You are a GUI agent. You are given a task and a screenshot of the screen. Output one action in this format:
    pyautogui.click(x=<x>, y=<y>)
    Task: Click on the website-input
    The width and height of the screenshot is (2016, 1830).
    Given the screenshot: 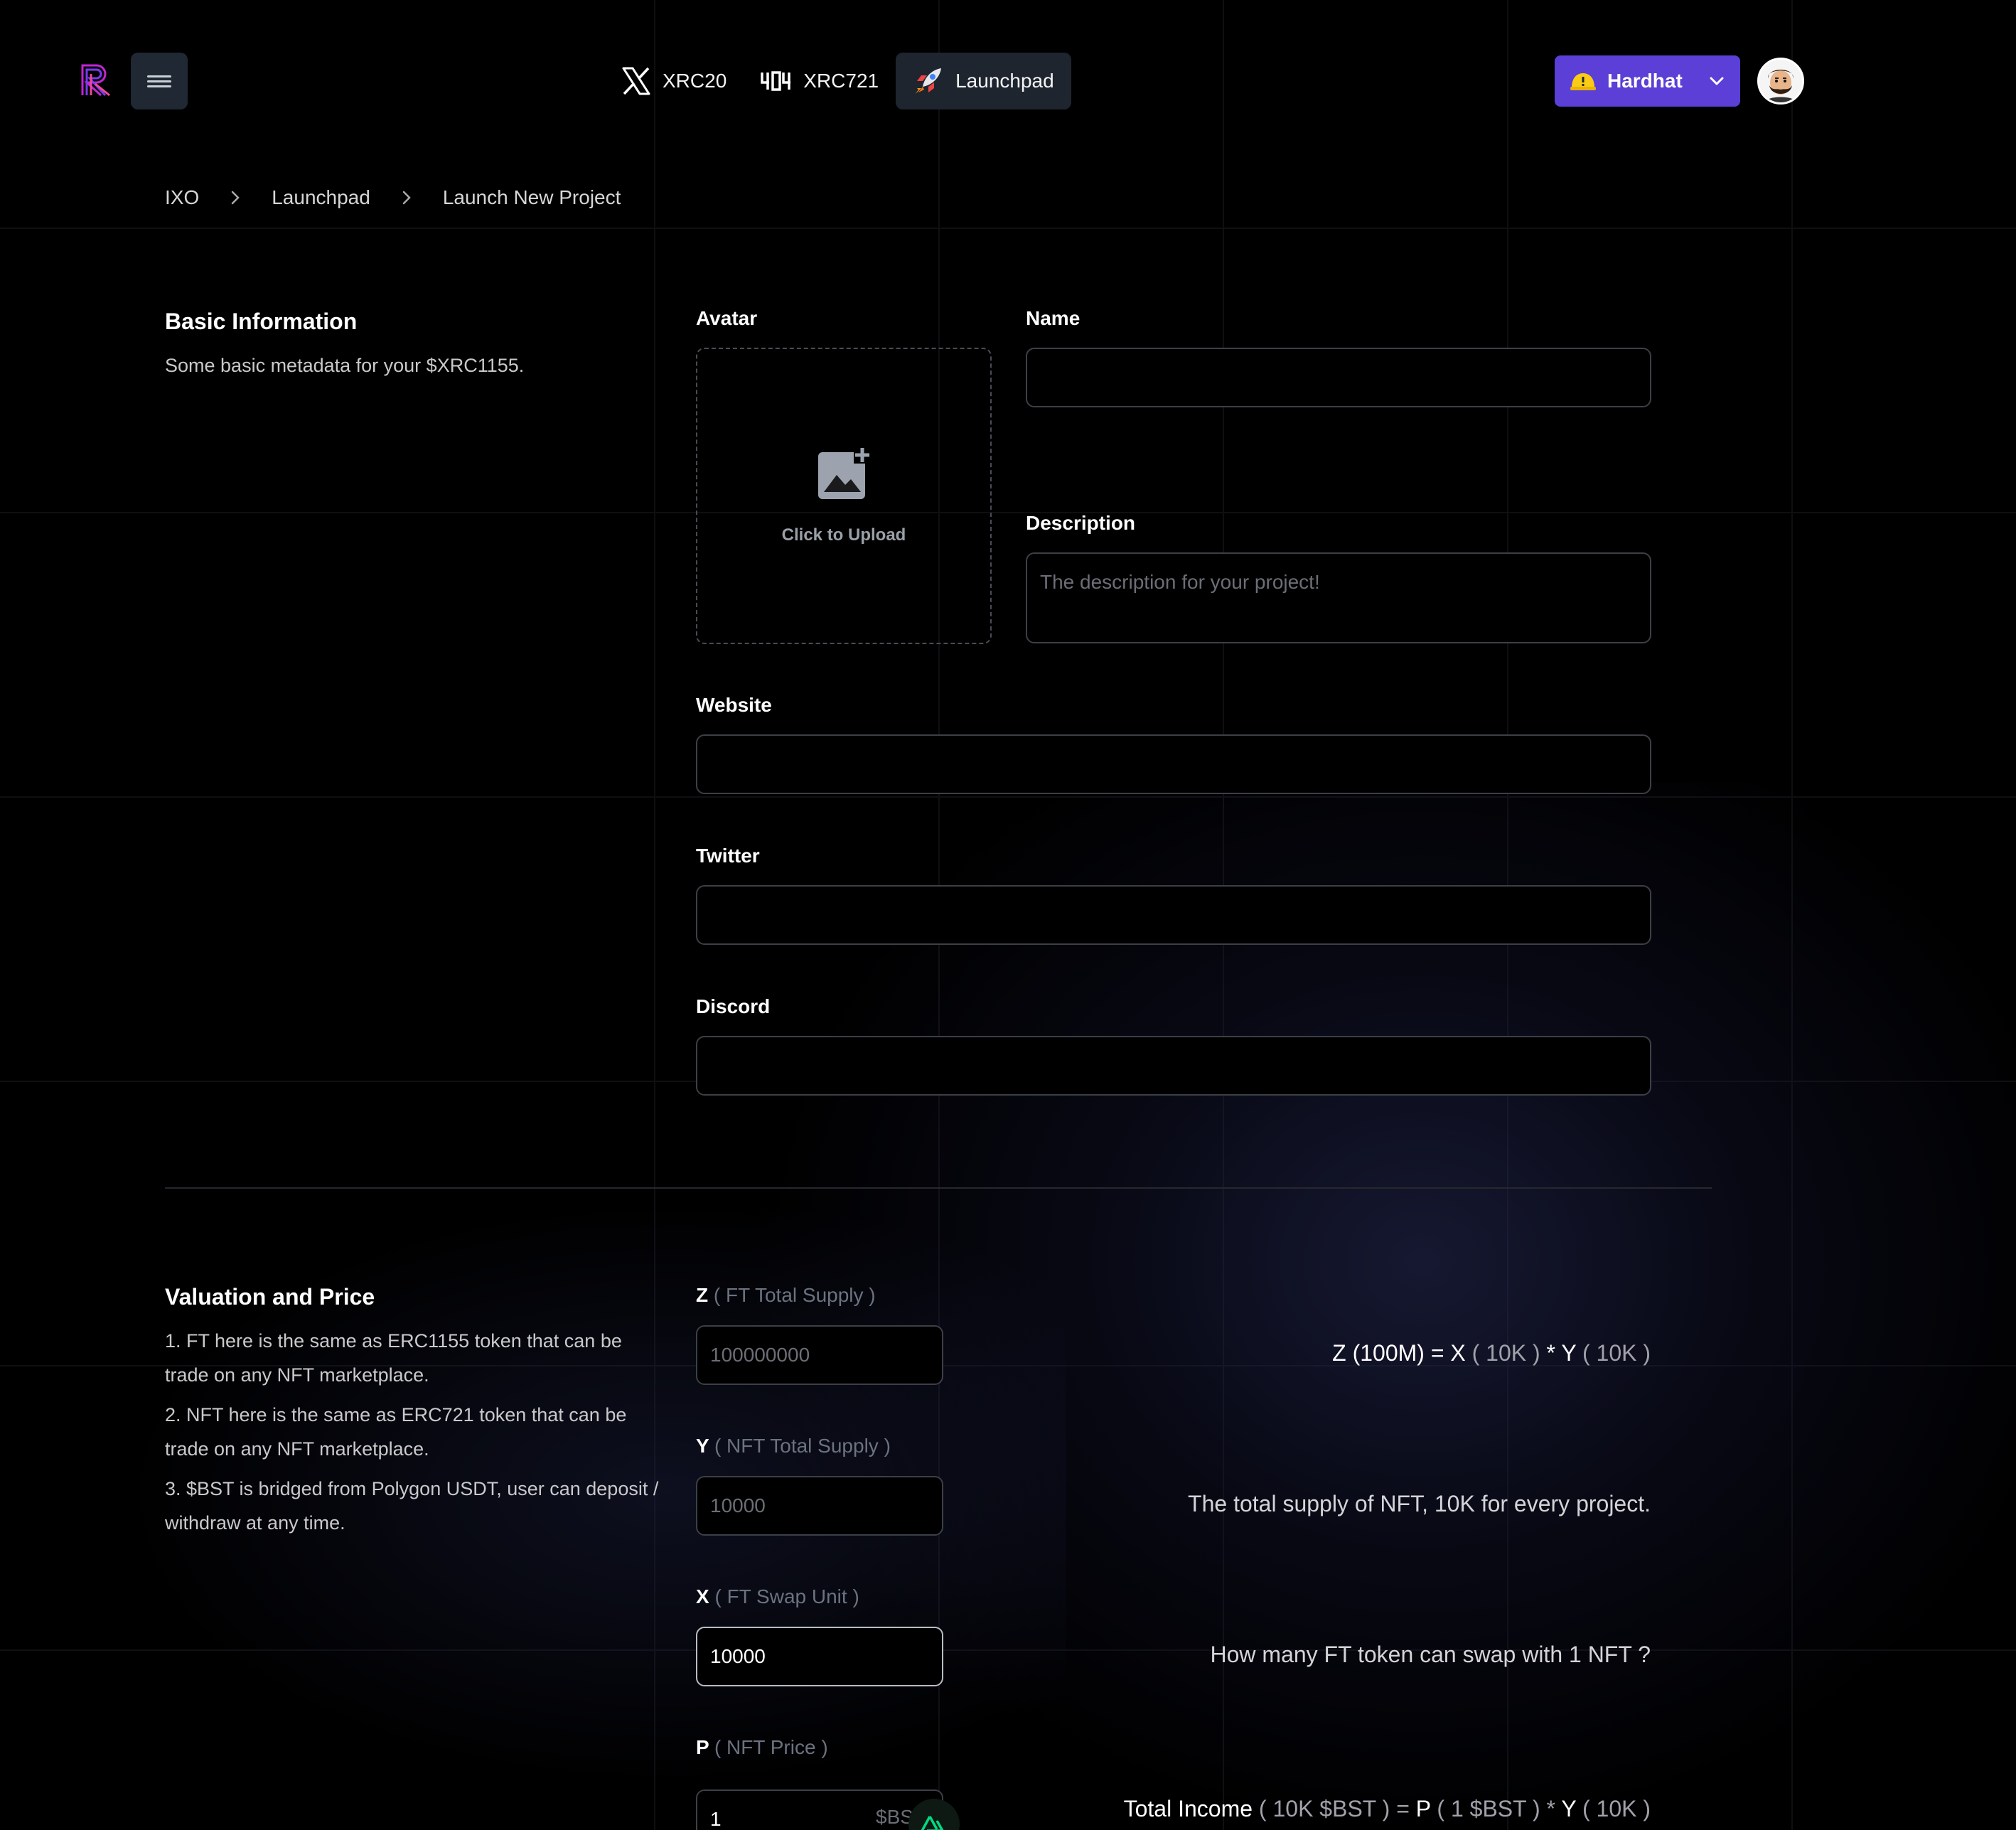 What is the action you would take?
    pyautogui.click(x=1174, y=764)
    